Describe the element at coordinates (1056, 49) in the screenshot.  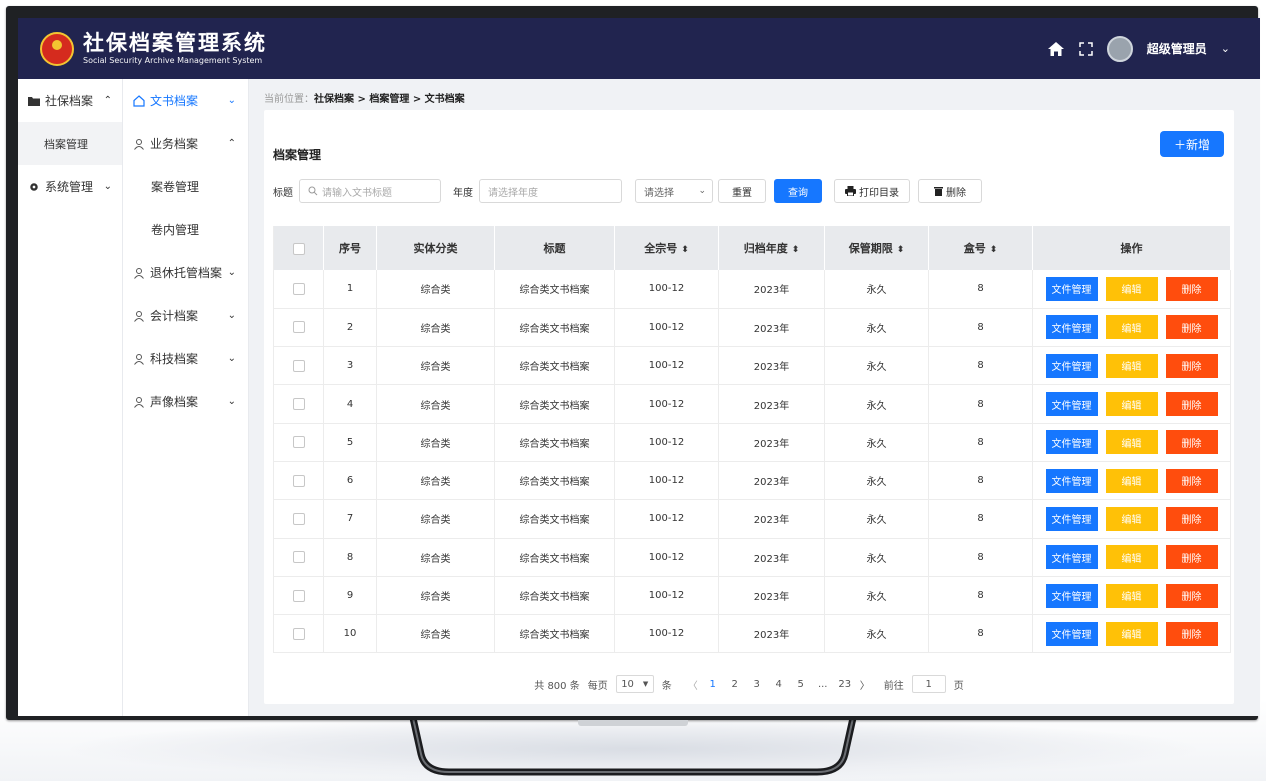
I see `home-icon` at that location.